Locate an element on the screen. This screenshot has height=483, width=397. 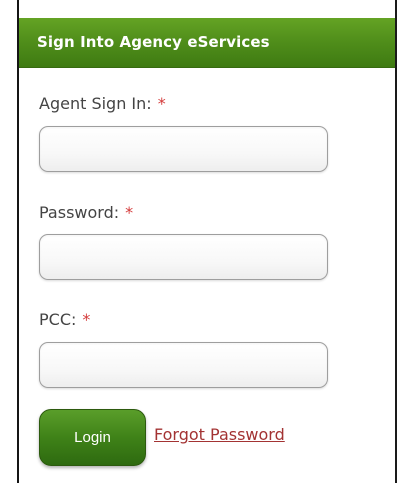
password-label: Password: * is located at coordinates (86, 212).